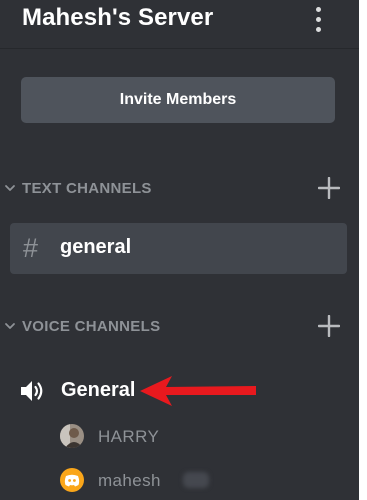  I want to click on voice-user-harry: HARRY, so click(185, 437).